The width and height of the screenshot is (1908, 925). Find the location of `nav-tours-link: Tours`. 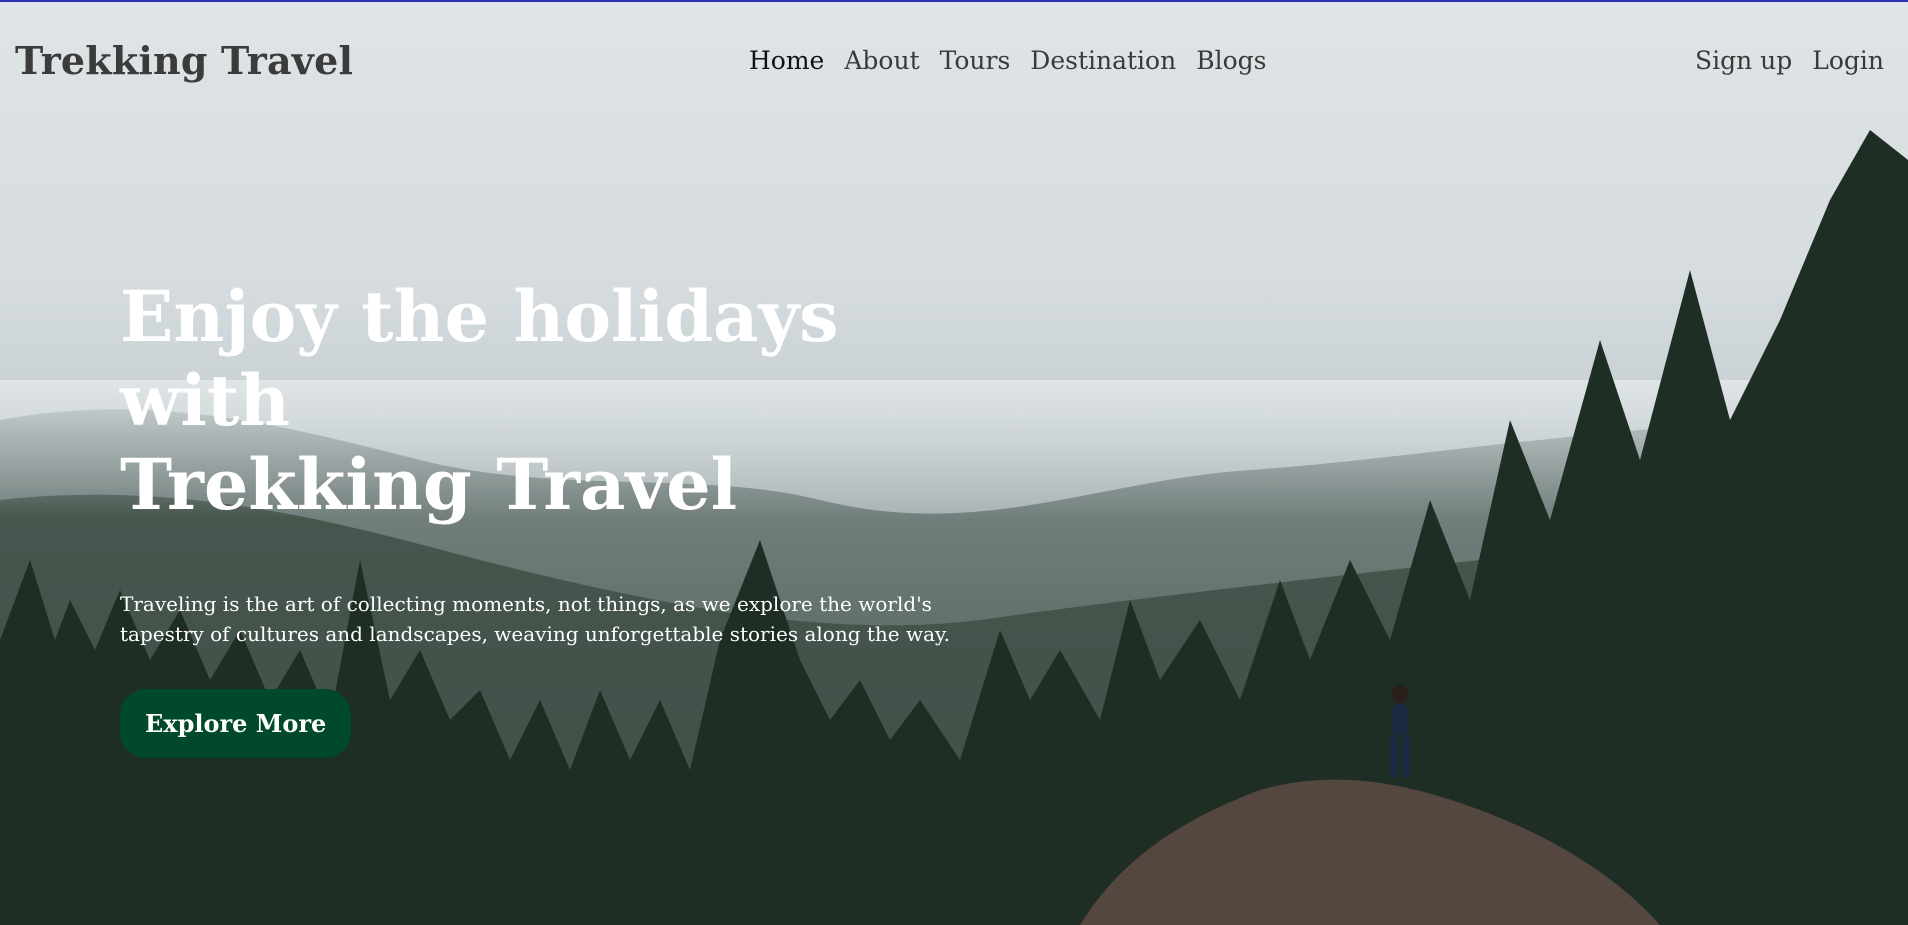

nav-tours-link: Tours is located at coordinates (975, 60).